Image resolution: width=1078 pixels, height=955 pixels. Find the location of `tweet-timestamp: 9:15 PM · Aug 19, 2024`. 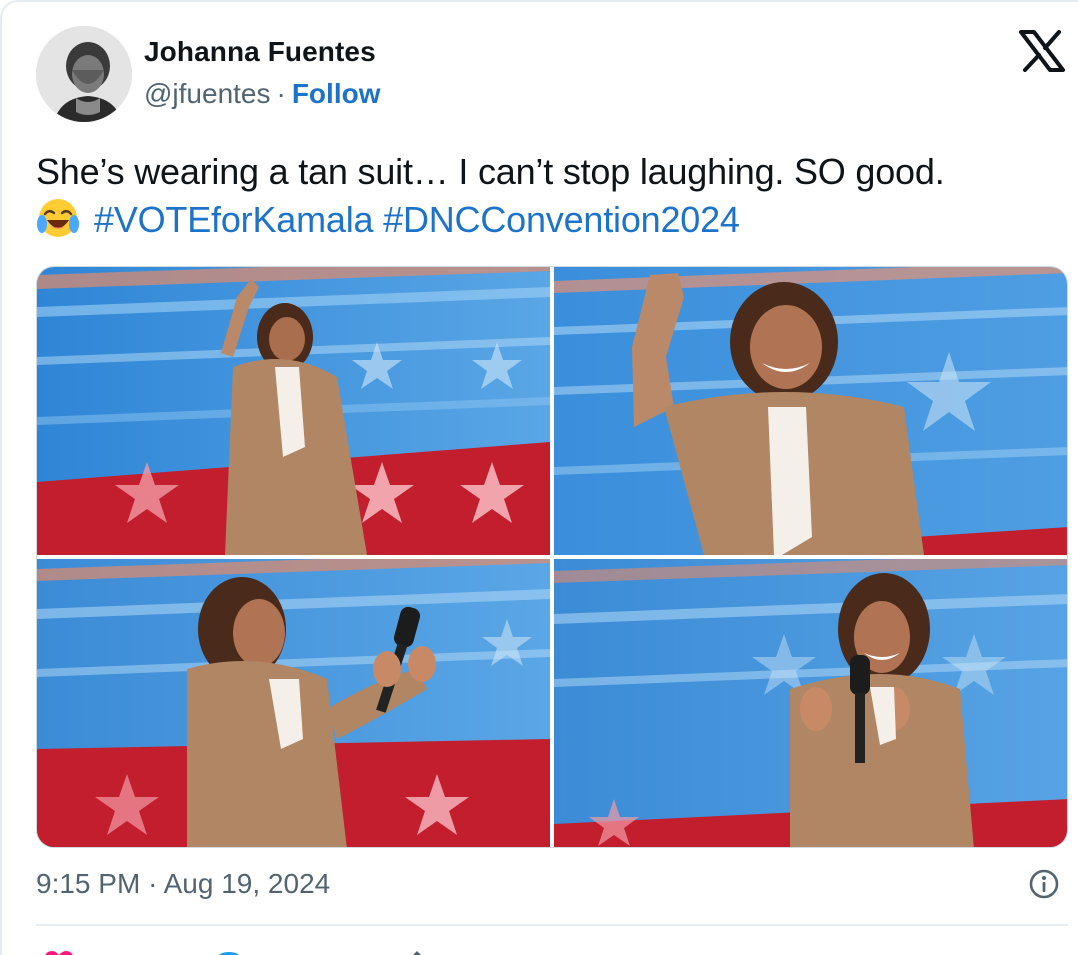

tweet-timestamp: 9:15 PM · Aug 19, 2024 is located at coordinates (183, 884).